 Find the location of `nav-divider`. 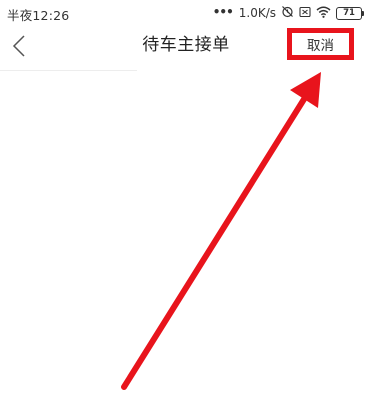

nav-divider is located at coordinates (68, 70).